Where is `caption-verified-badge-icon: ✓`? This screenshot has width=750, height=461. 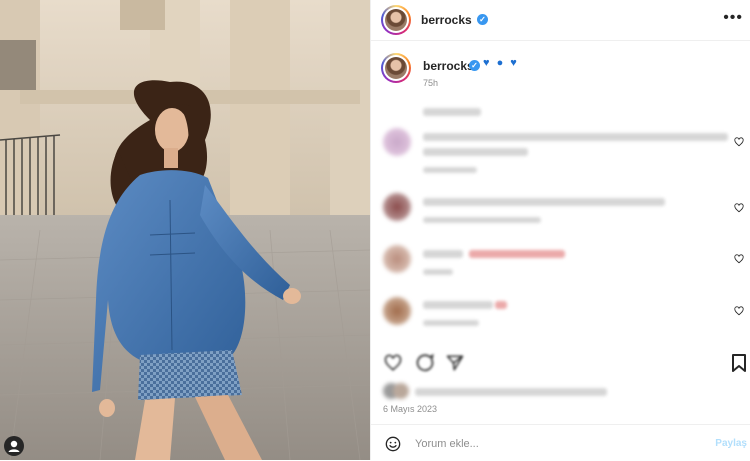 caption-verified-badge-icon: ✓ is located at coordinates (474, 65).